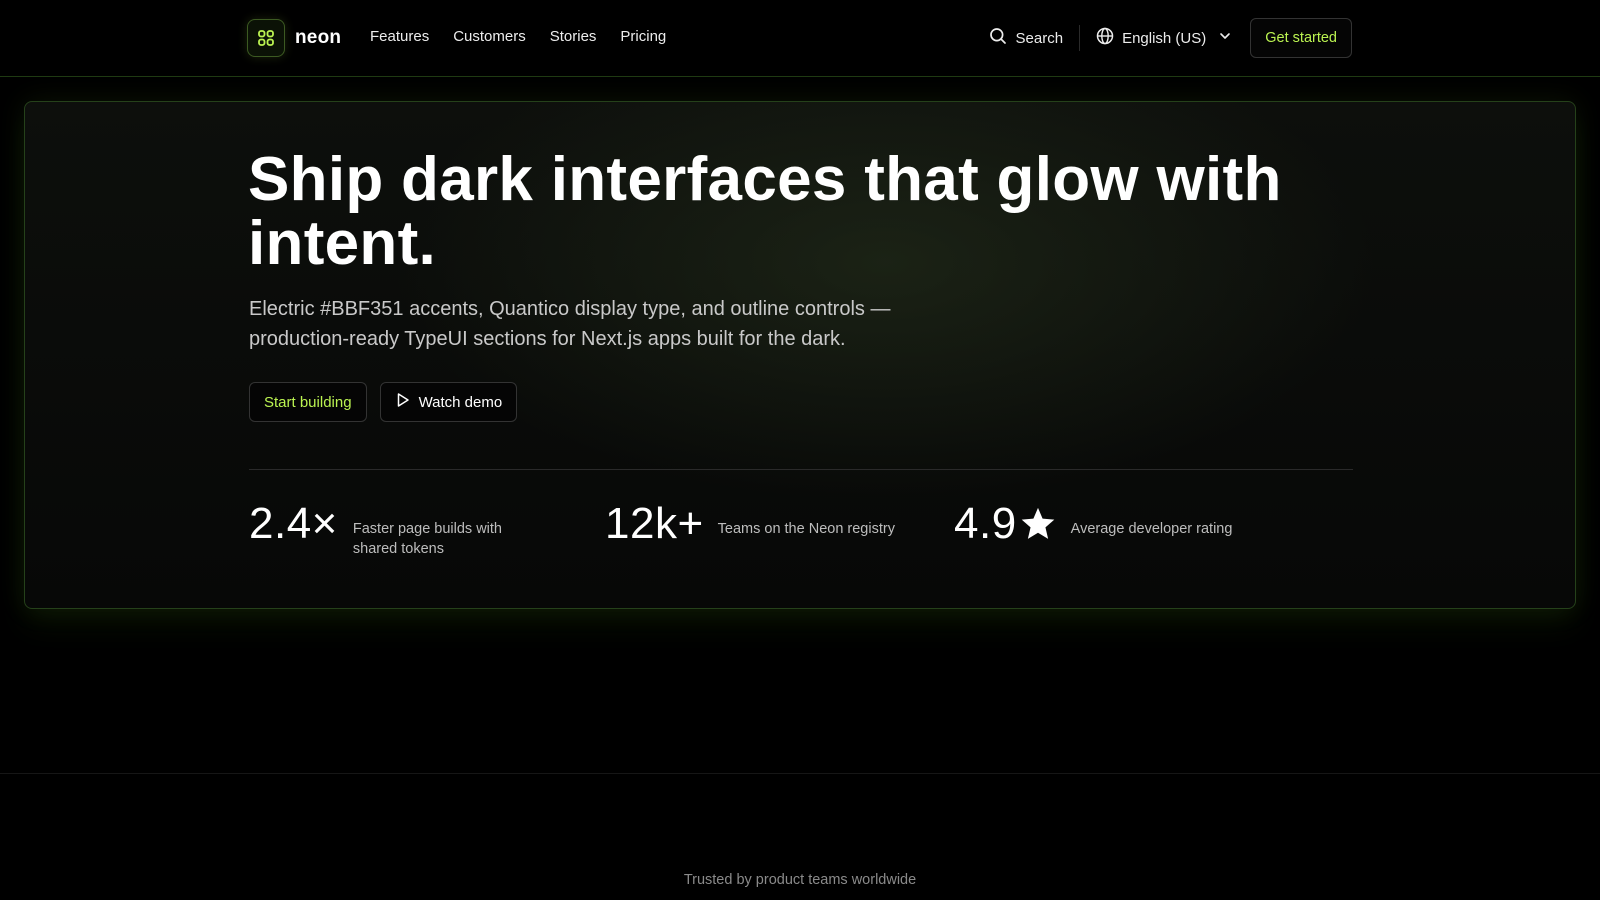 The image size is (1600, 900). I want to click on stat-label: Teams on the Neon registry, so click(806, 529).